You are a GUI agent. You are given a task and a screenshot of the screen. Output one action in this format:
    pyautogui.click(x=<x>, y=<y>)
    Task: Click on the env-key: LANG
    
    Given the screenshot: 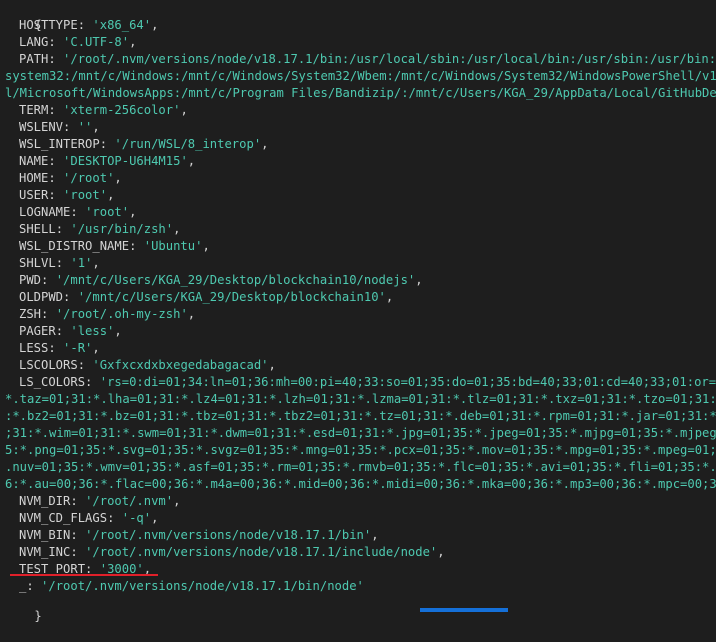 What is the action you would take?
    pyautogui.click(x=34, y=42)
    